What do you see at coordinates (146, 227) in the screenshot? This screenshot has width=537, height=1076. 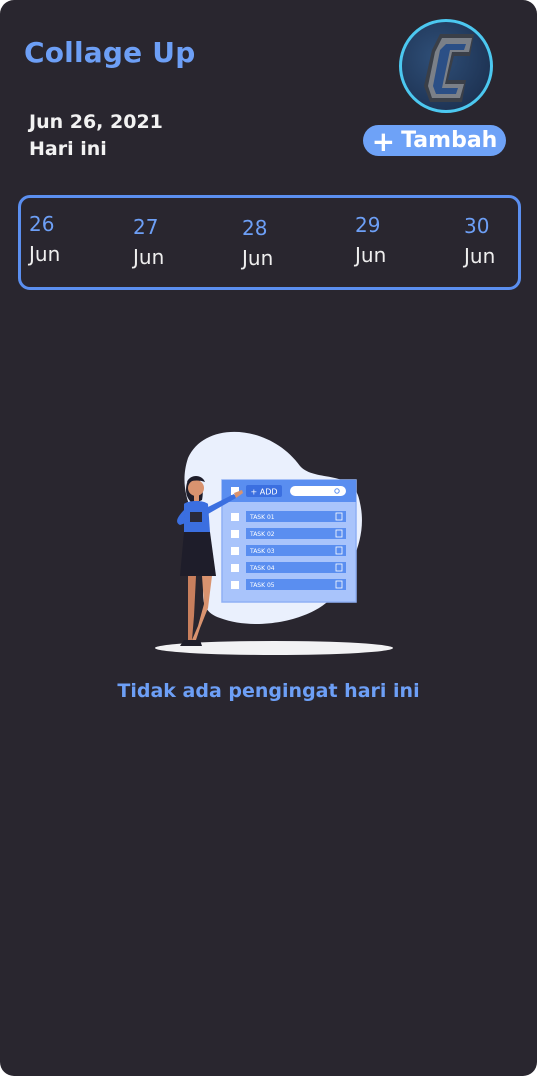 I see `date-day-number: 27` at bounding box center [146, 227].